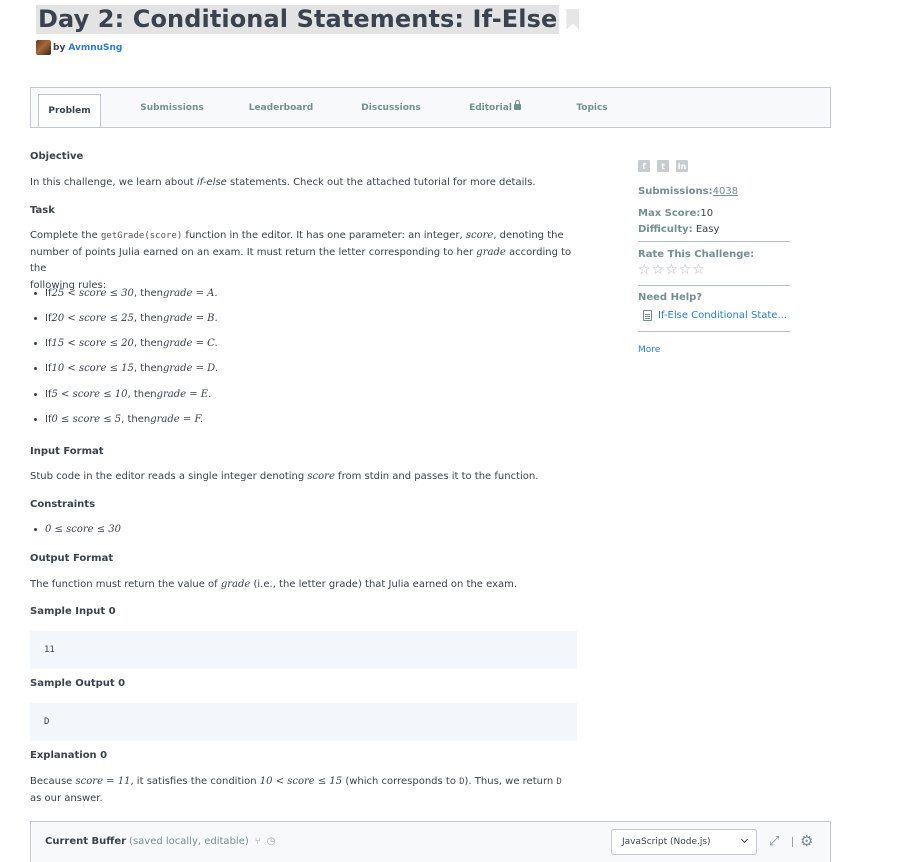 The width and height of the screenshot is (915, 862). Describe the element at coordinates (124, 293) in the screenshot. I see `list-item: If 25 < score ≤ 30, then grade = A.` at that location.